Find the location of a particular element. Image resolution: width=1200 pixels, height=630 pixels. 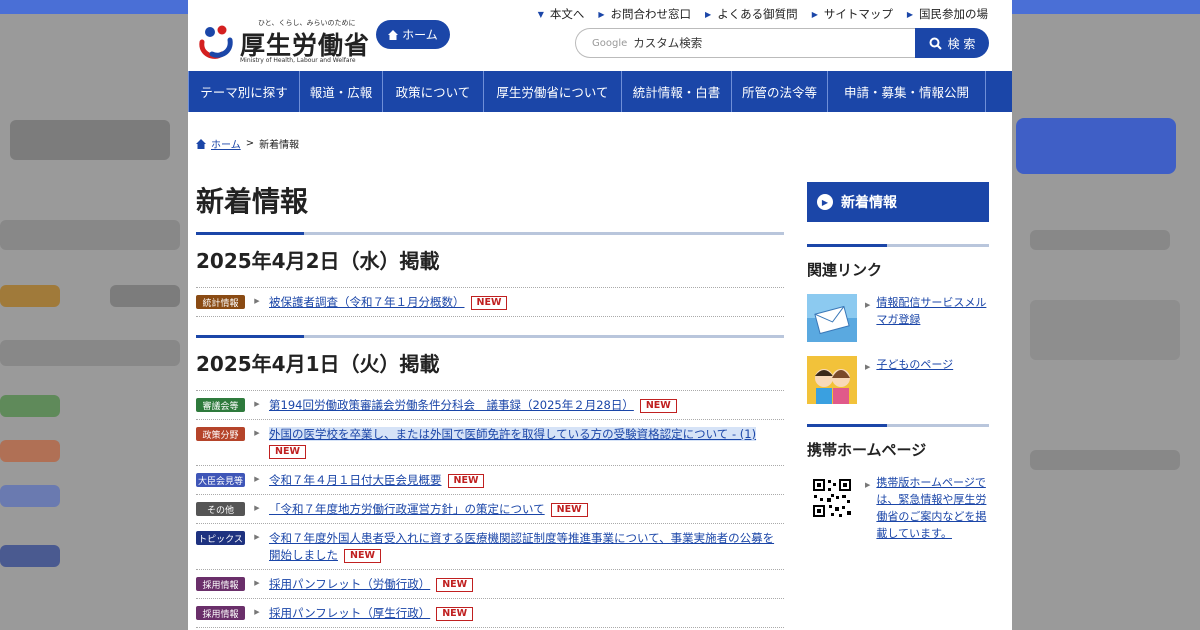

category-badge: 政策分野 is located at coordinates (220, 434).